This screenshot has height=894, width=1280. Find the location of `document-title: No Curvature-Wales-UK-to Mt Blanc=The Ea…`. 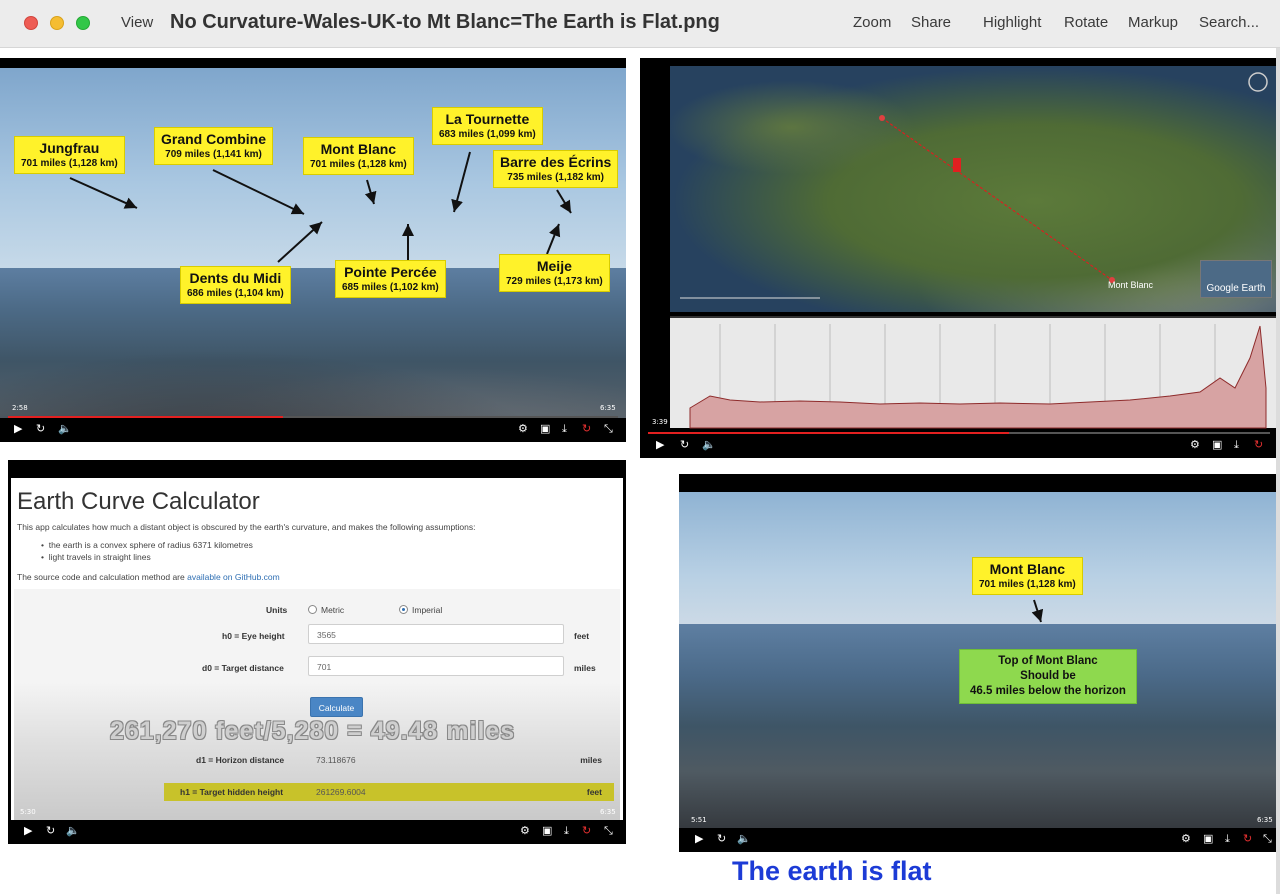

document-title: No Curvature-Wales-UK-to Mt Blanc=The Ea… is located at coordinates (445, 22).